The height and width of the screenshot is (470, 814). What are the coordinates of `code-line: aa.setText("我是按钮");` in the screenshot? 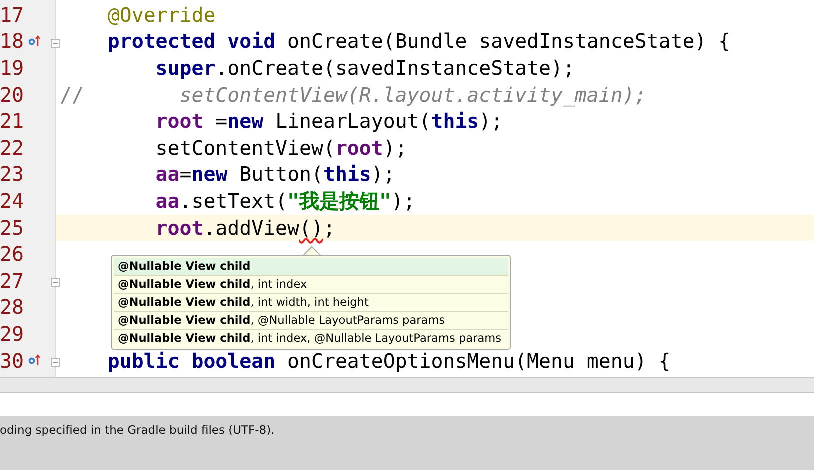 It's located at (285, 201).